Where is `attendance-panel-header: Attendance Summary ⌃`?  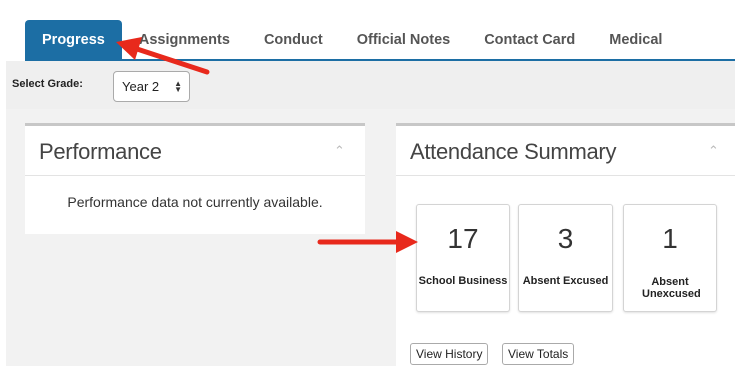
attendance-panel-header: Attendance Summary ⌃ is located at coordinates (565, 151).